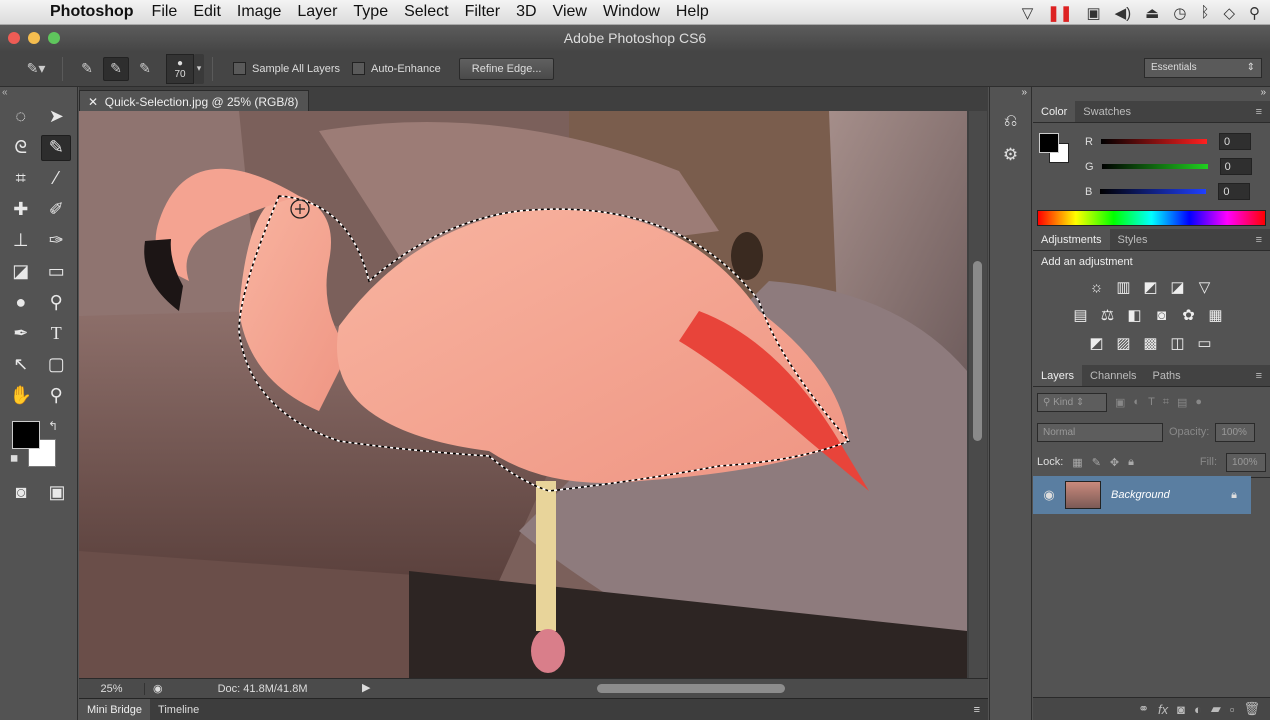 This screenshot has width=1270, height=720. I want to click on blend-mode-select: Normal, so click(1100, 432).